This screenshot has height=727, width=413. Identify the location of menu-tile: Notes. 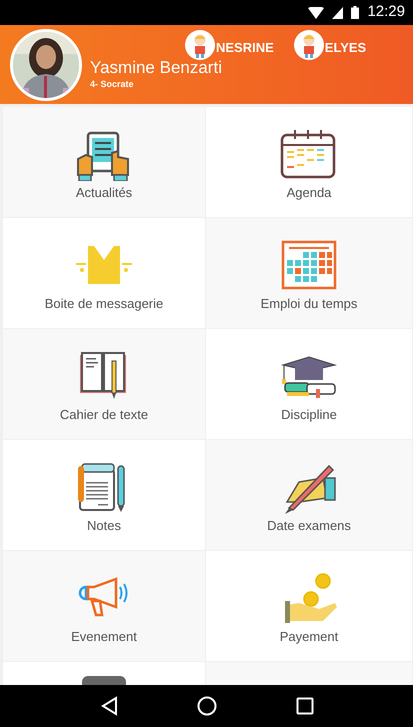
(104, 495).